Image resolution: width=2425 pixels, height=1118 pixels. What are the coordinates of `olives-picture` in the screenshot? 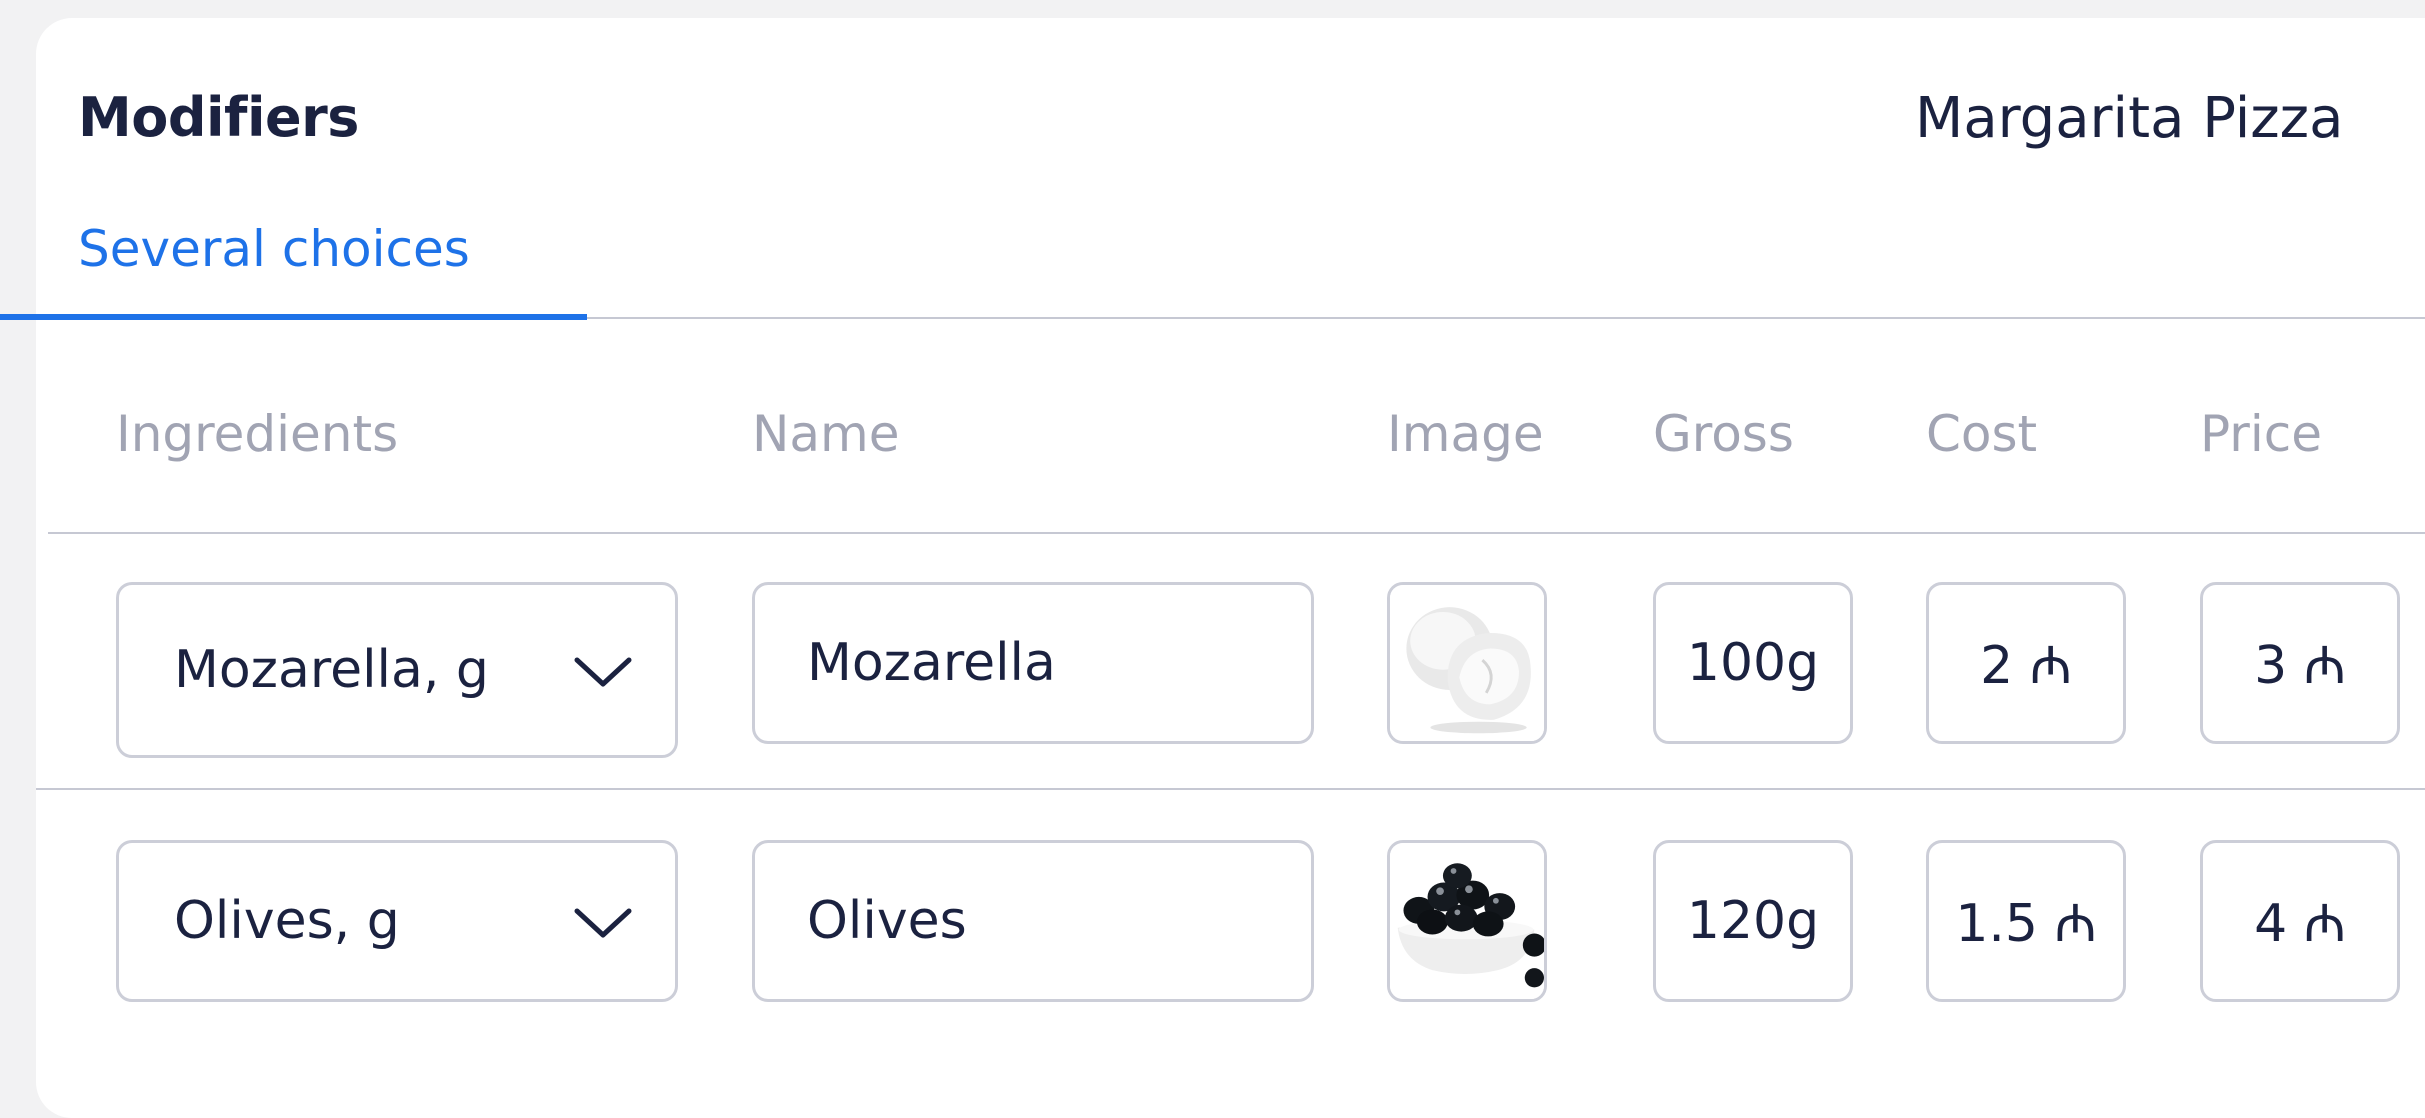 It's located at (1467, 921).